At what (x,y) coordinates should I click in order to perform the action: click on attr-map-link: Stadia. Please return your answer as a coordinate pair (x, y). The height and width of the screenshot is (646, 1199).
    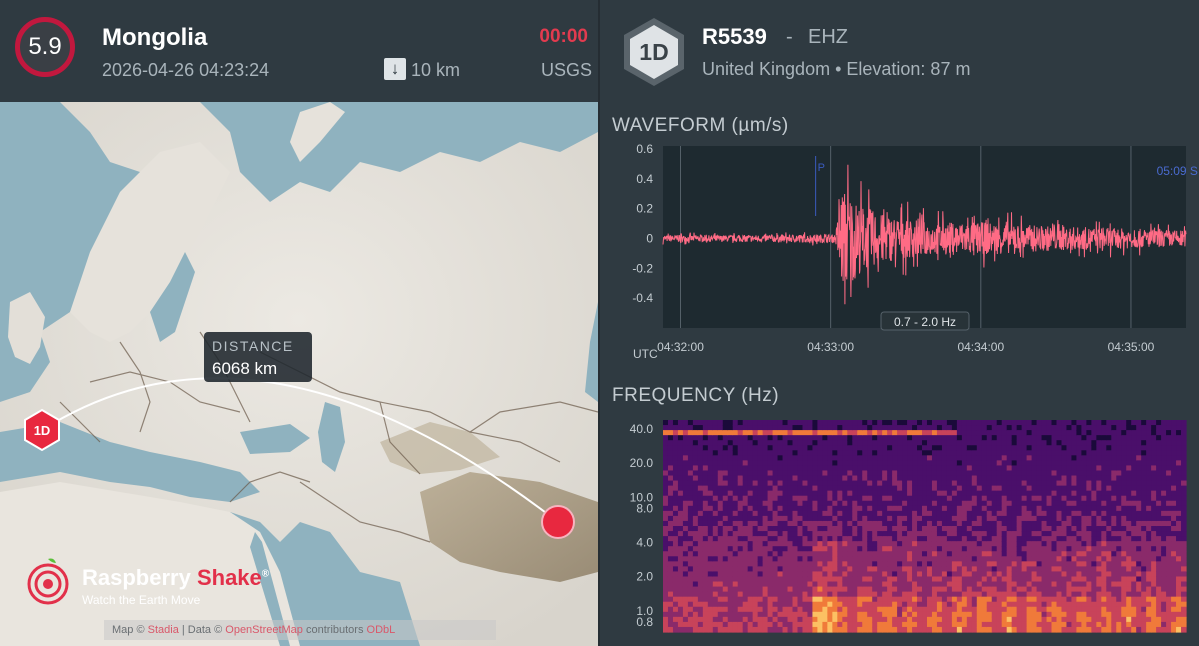
    Looking at the image, I should click on (163, 630).